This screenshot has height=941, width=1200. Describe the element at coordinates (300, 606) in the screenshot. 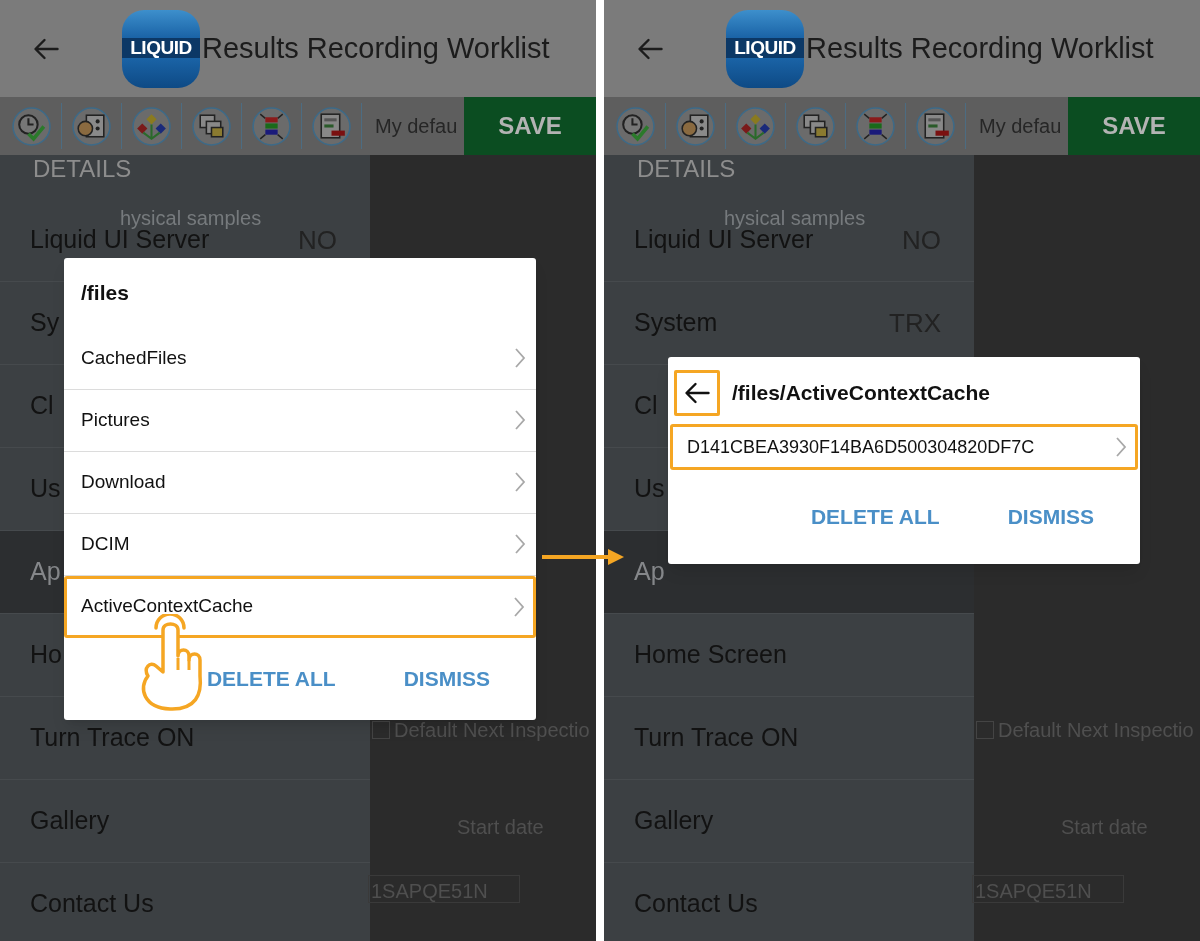

I see `folder-item: ActiveContextCache` at that location.